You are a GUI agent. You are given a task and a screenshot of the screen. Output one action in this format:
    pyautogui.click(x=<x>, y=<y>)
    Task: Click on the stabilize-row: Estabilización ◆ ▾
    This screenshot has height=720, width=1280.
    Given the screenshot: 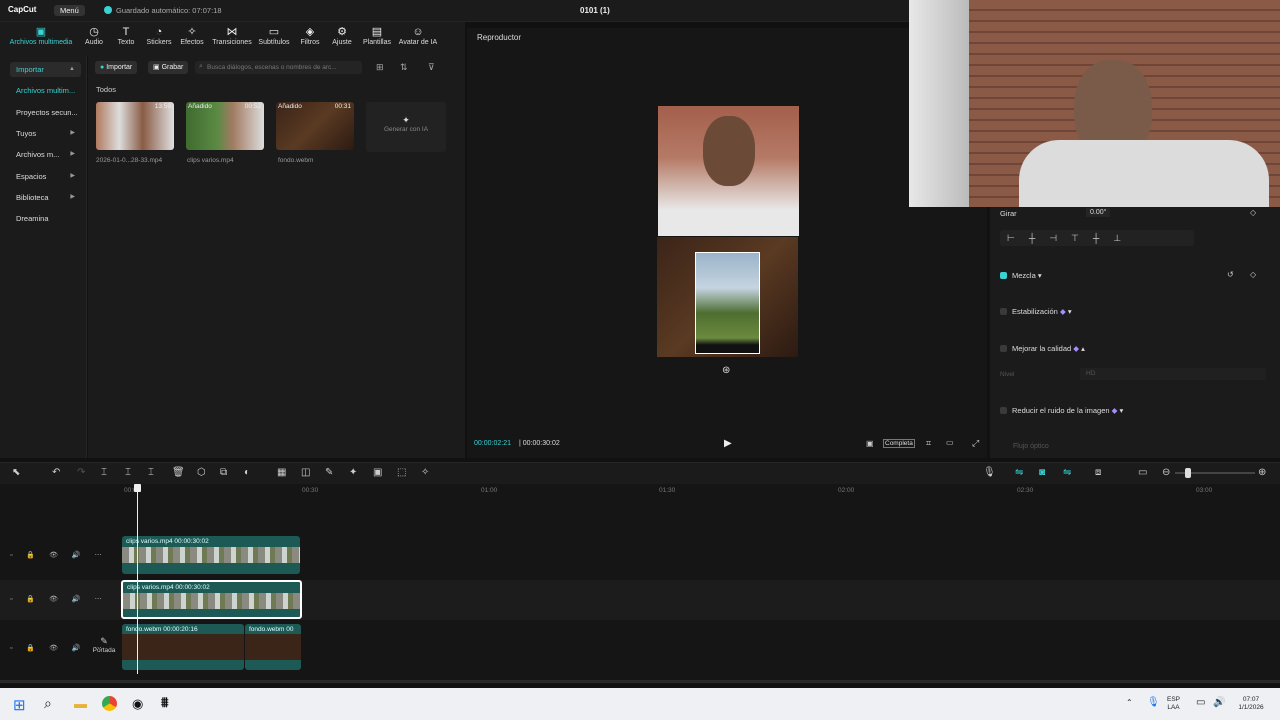 What is the action you would take?
    pyautogui.click(x=1036, y=311)
    